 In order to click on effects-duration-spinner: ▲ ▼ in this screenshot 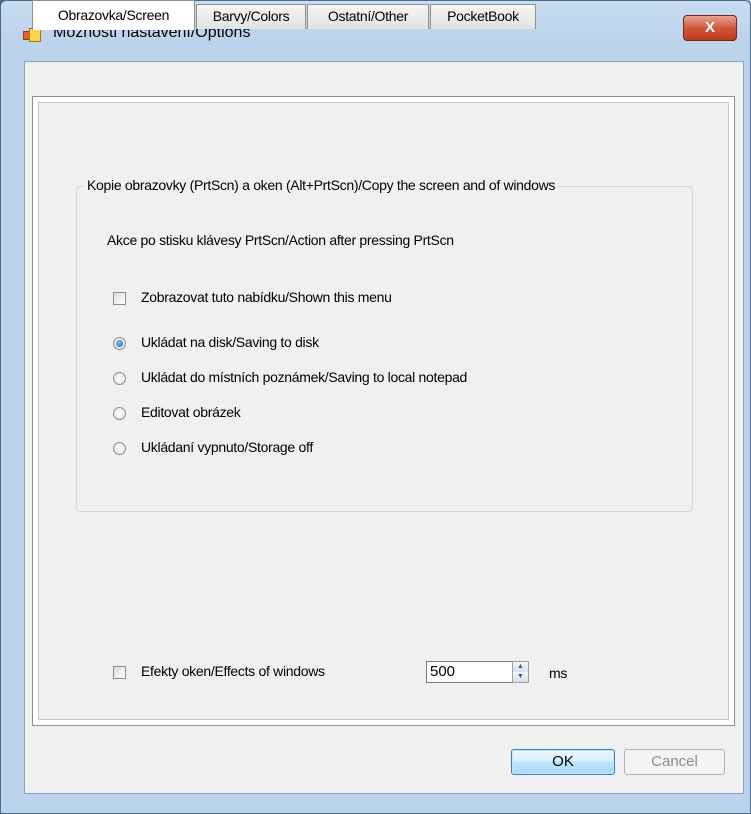, I will do `click(520, 672)`.